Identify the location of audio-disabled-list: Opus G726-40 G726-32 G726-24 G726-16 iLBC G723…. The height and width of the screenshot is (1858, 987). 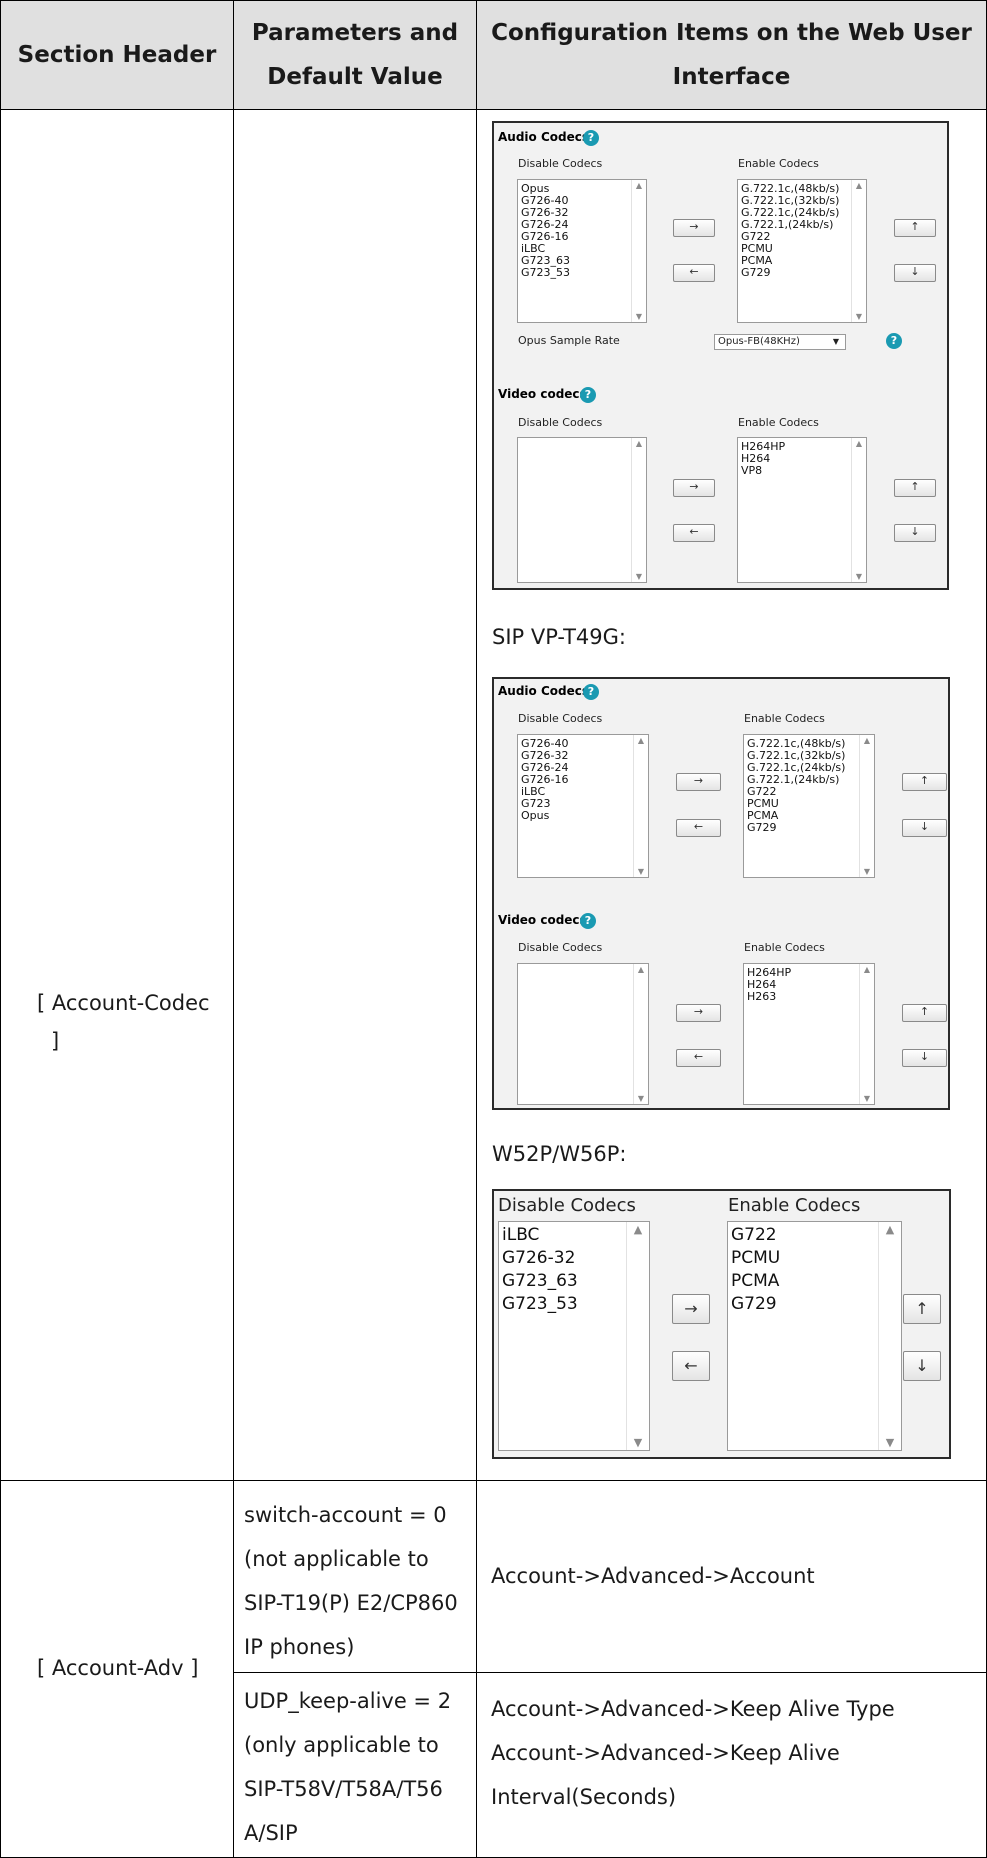
(582, 251).